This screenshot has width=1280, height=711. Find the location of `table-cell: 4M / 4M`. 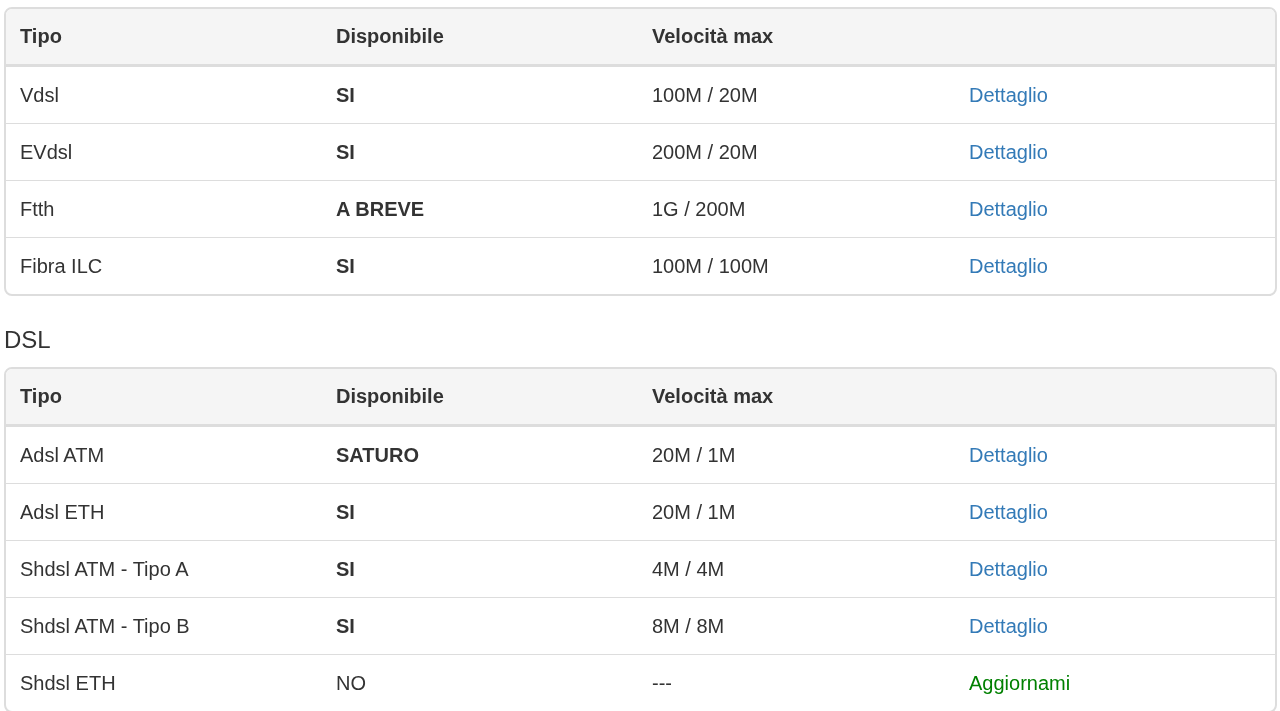

table-cell: 4M / 4M is located at coordinates (688, 569).